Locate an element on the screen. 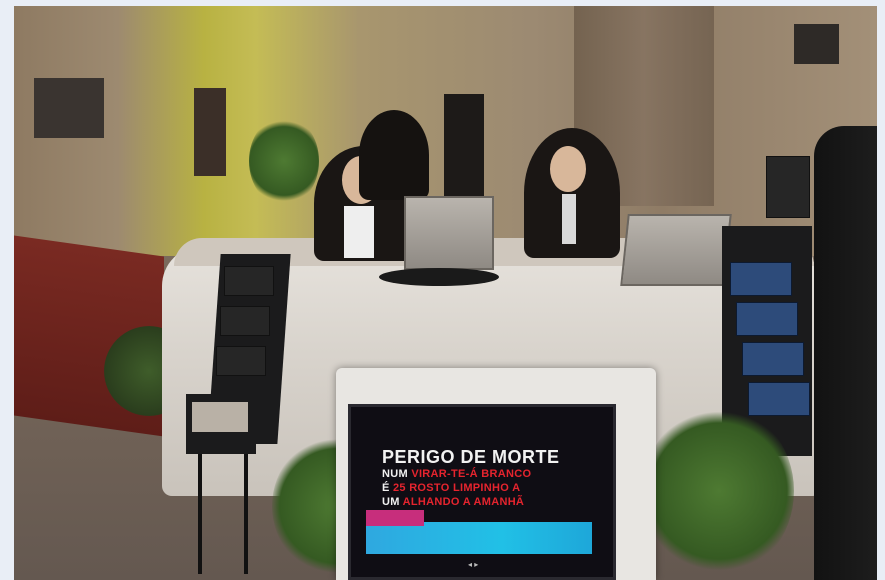 The width and height of the screenshot is (885, 580). screen-nav-arrows: ◂ ▸ is located at coordinates (473, 564).